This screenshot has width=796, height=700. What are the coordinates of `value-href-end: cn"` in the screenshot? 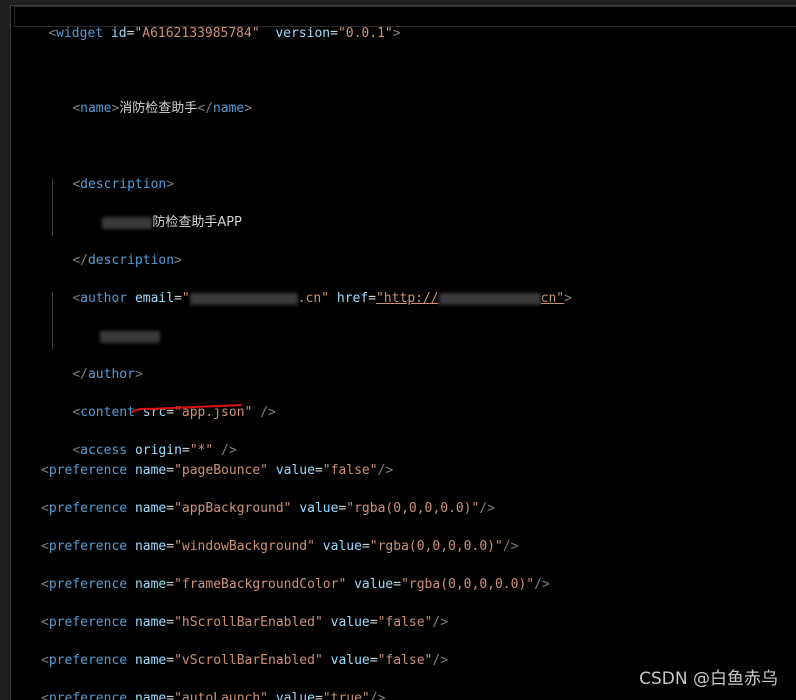 It's located at (552, 298).